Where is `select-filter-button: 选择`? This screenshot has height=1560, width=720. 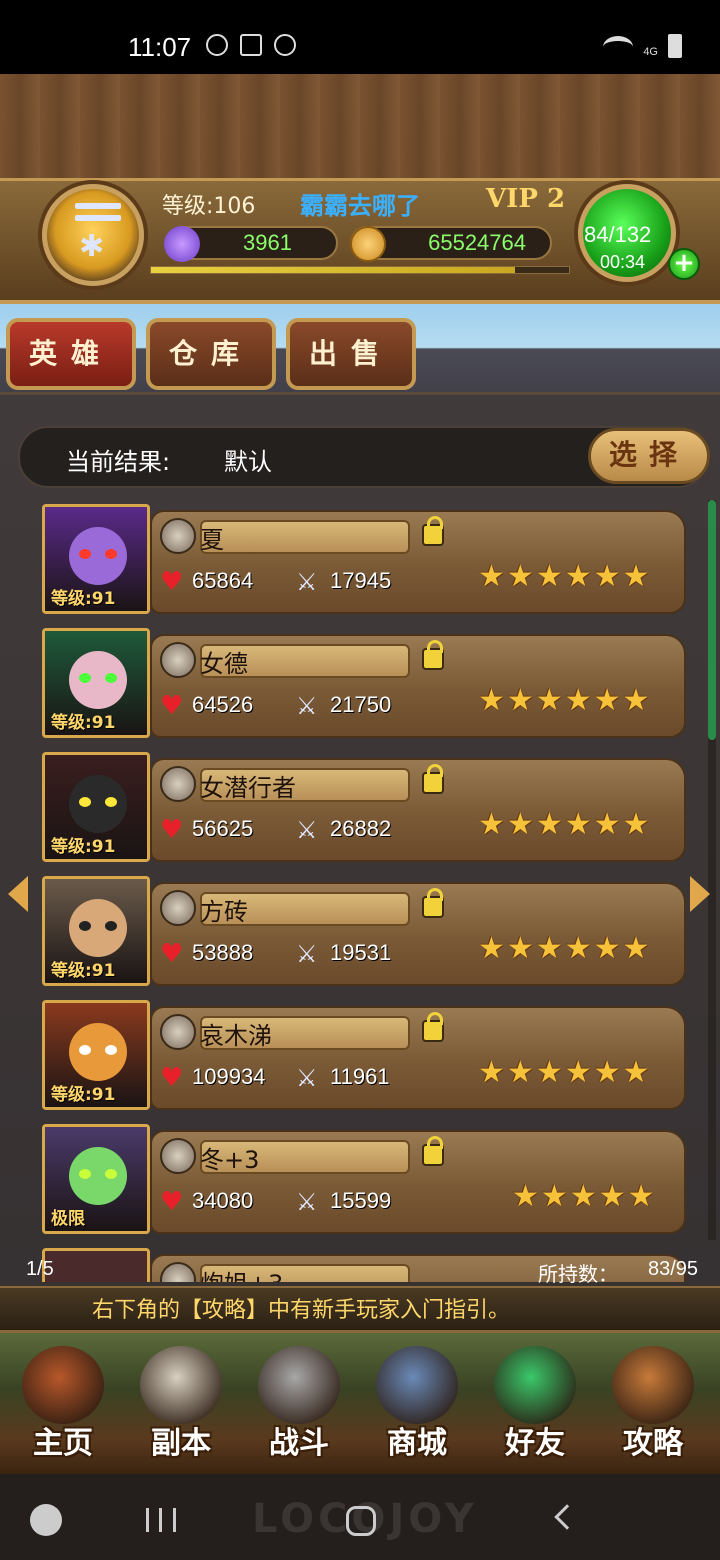
select-filter-button: 选择 is located at coordinates (649, 456).